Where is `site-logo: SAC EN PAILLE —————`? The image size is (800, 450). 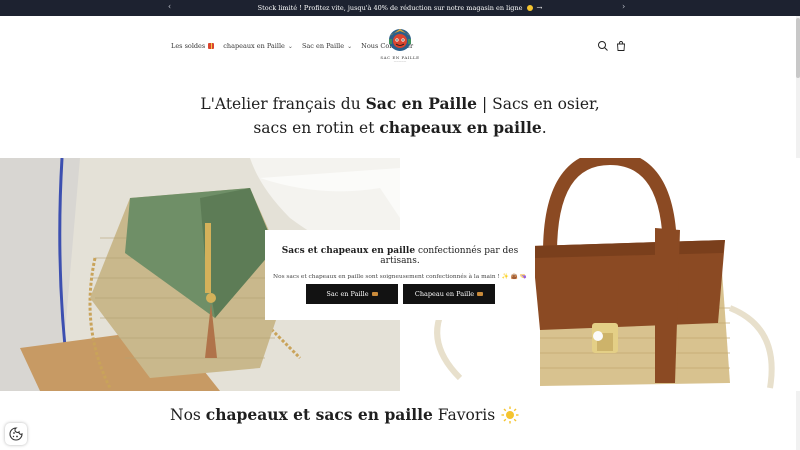
site-logo: SAC EN PAILLE ————— is located at coordinates (400, 47).